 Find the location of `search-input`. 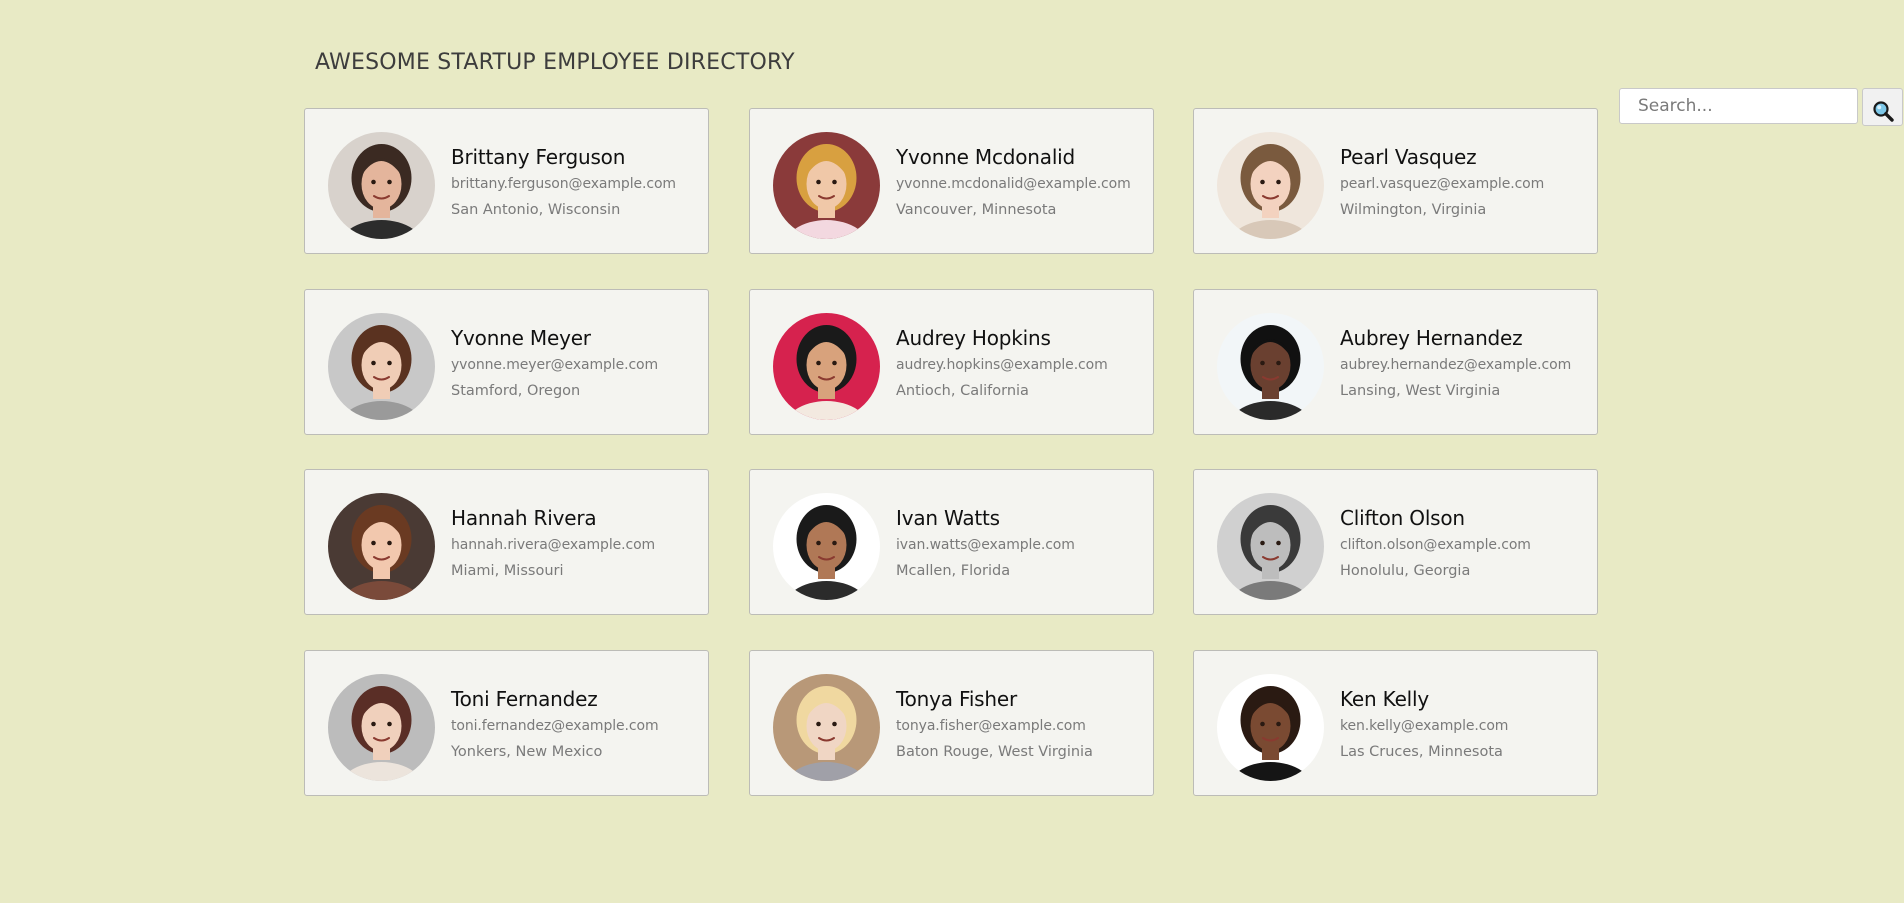

search-input is located at coordinates (1738, 106).